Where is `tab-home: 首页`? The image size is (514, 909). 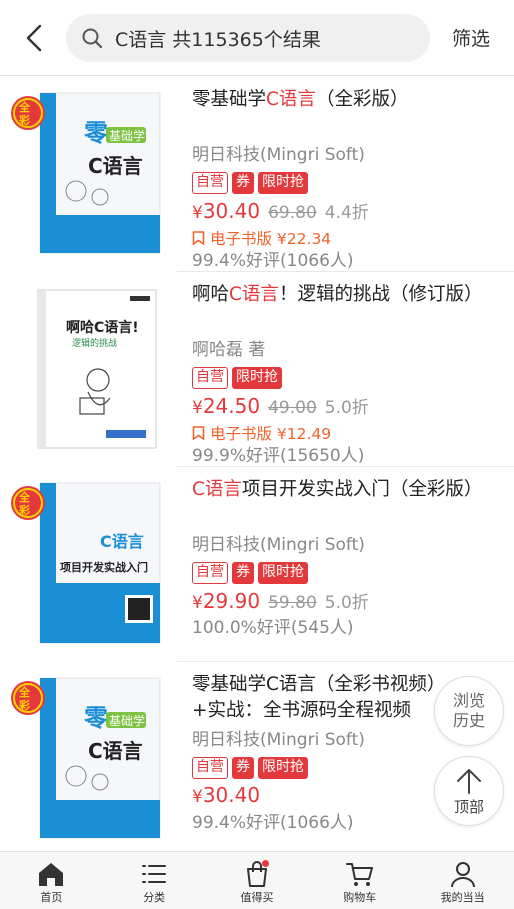
tab-home: 首页 is located at coordinates (51, 880).